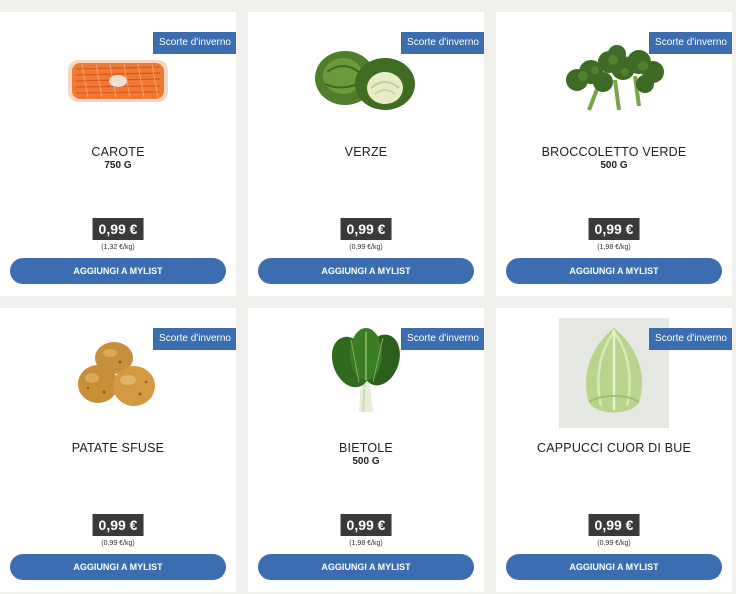  I want to click on broccoli-image, so click(615, 78).